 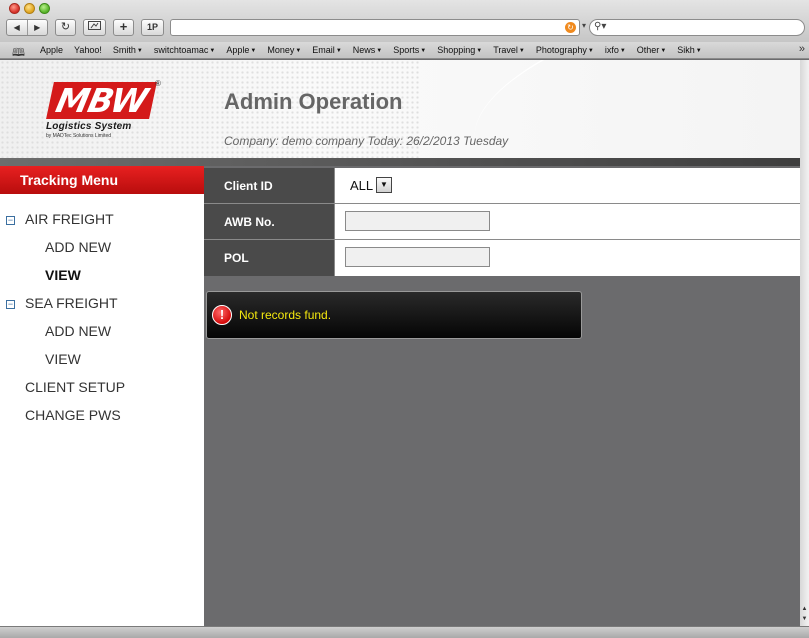 What do you see at coordinates (78, 247) in the screenshot?
I see `sidebar-item-air-add-new: ADD NEW` at bounding box center [78, 247].